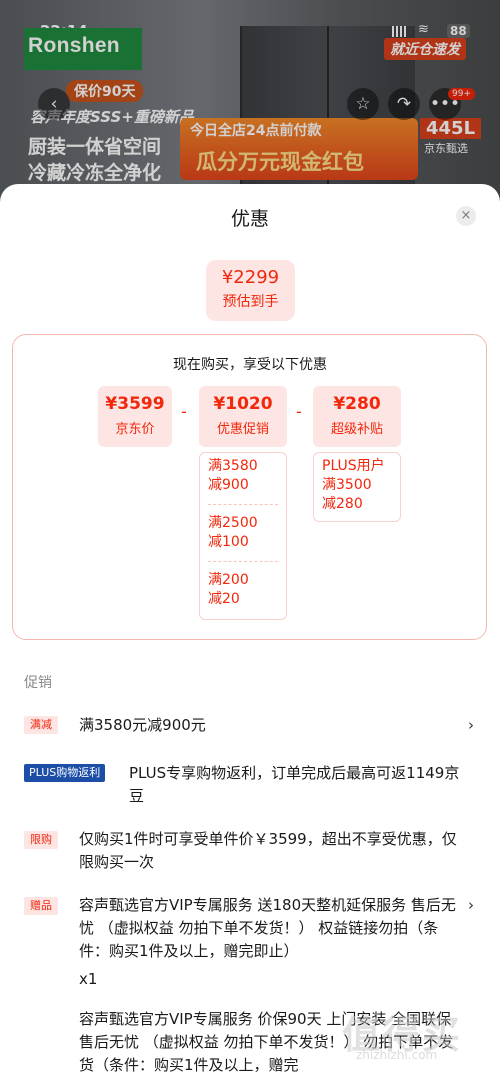 This screenshot has height=1081, width=500. I want to click on promo-discount-box: ¥1020 优惠促销, so click(243, 416).